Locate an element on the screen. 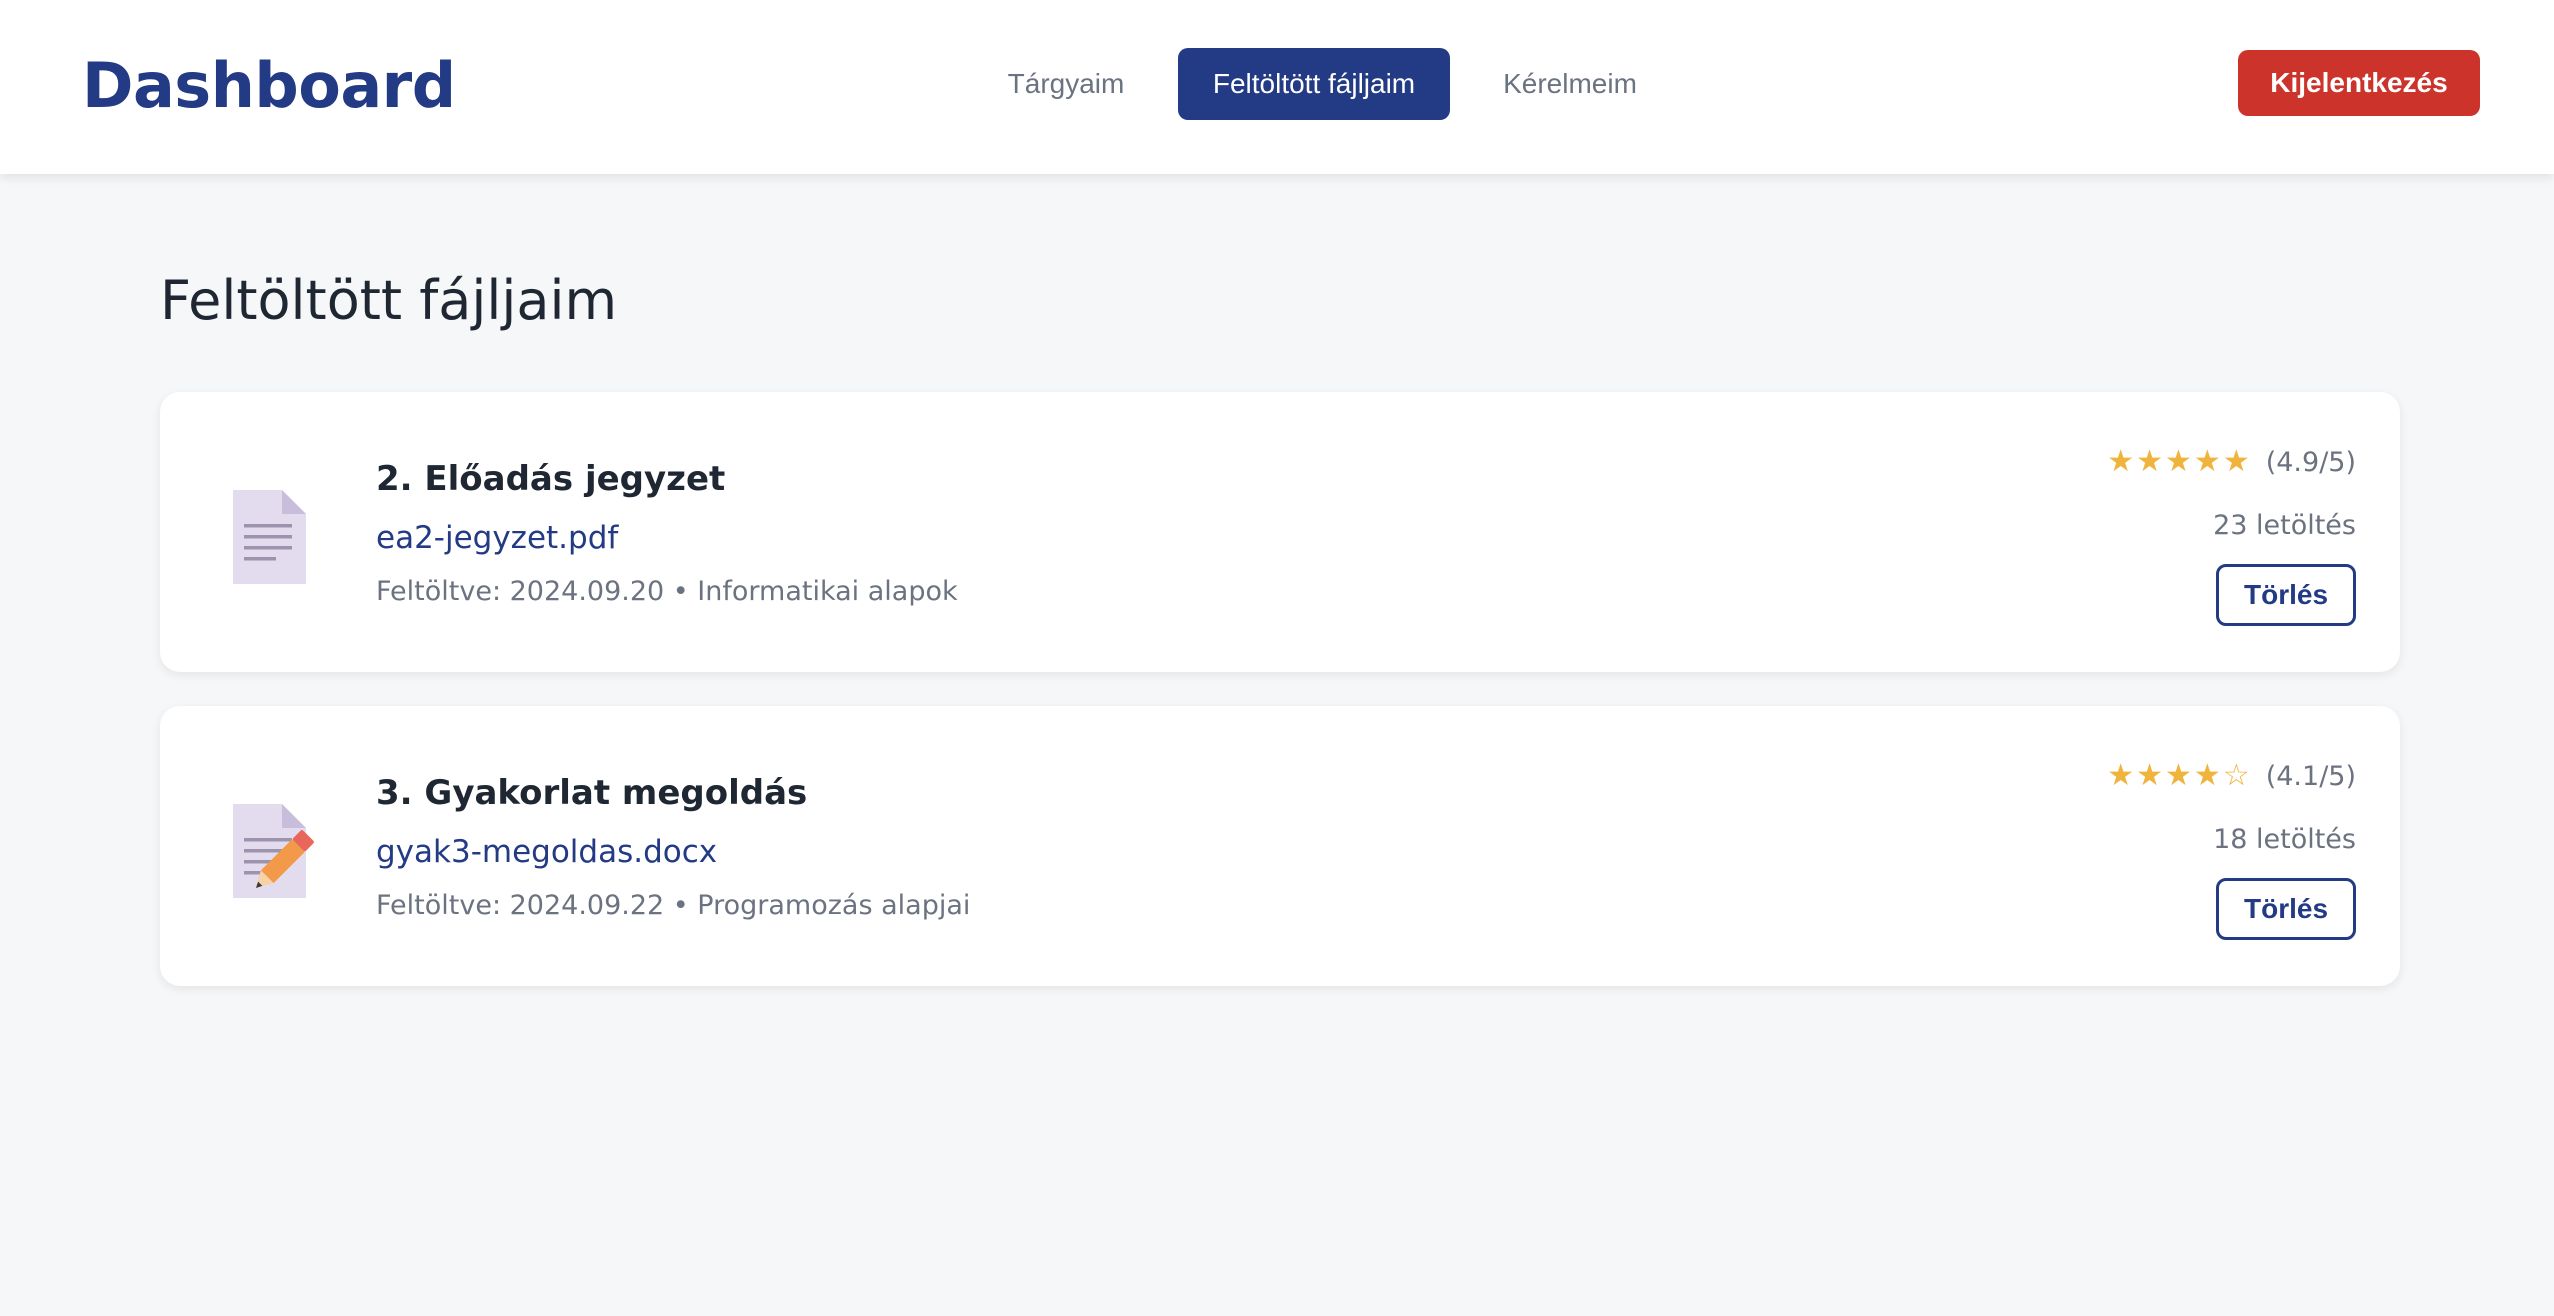 This screenshot has height=1316, width=2554. rating: ★★★★☆ (4.1/5) is located at coordinates (2231, 778).